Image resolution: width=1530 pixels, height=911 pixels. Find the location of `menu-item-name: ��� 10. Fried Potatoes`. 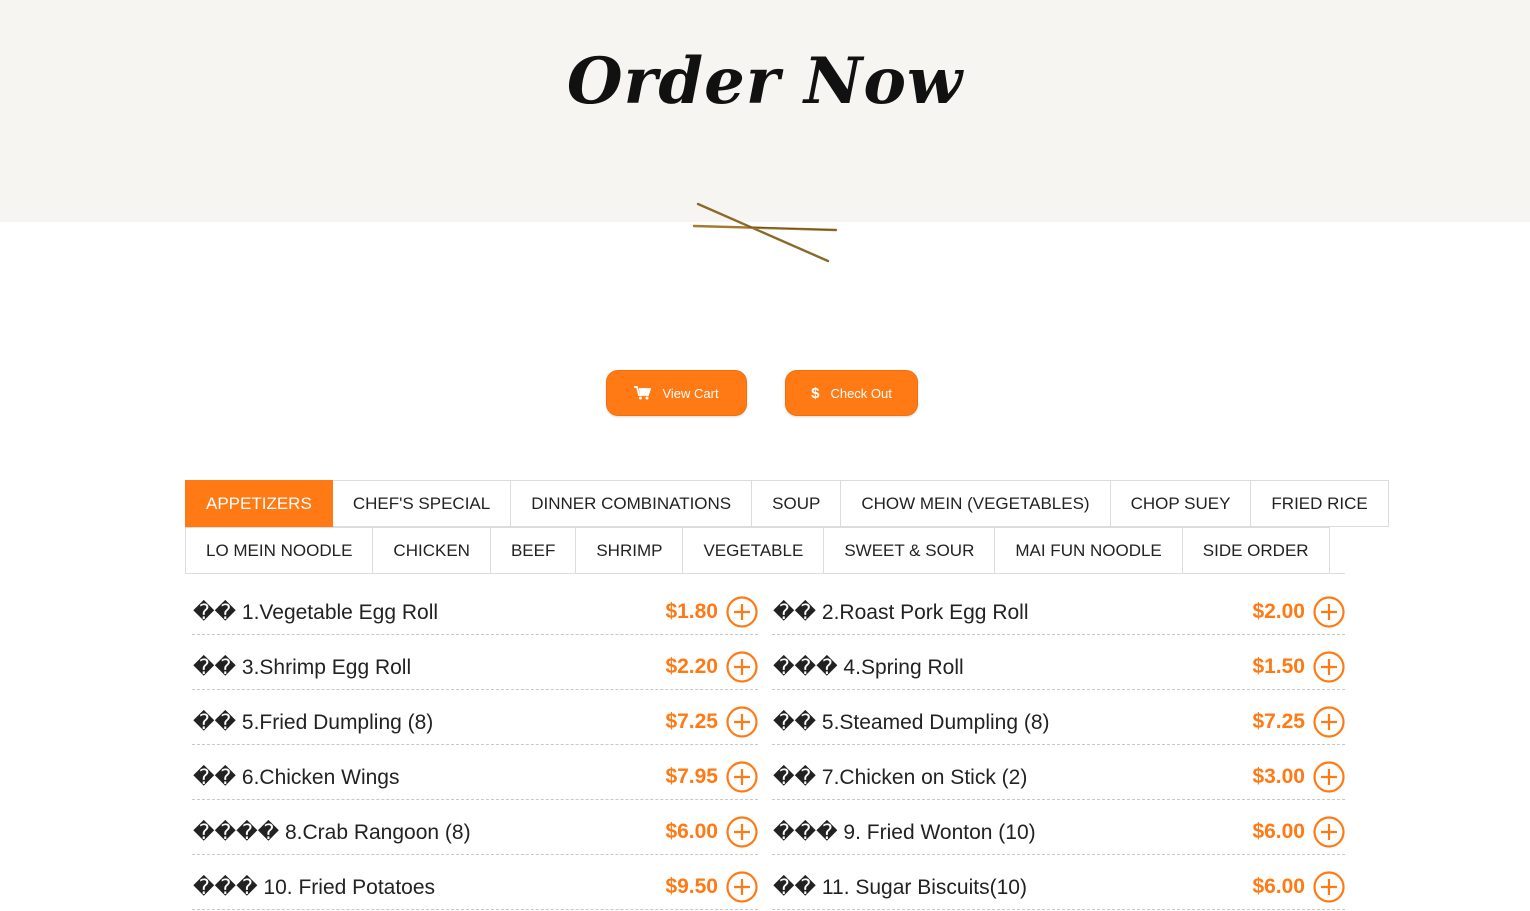

menu-item-name: ��� 10. Fried Potatoes is located at coordinates (314, 887).